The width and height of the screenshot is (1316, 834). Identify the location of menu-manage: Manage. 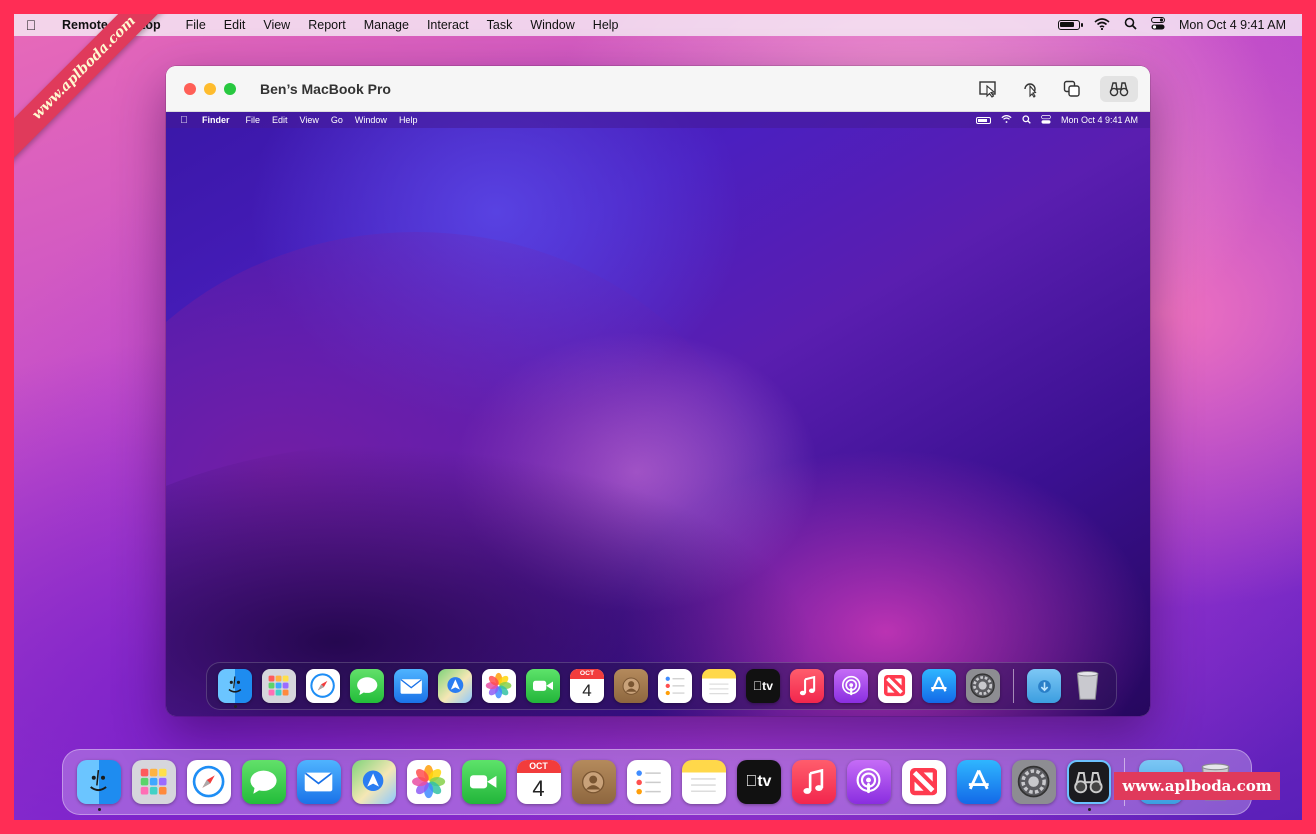
(386, 25).